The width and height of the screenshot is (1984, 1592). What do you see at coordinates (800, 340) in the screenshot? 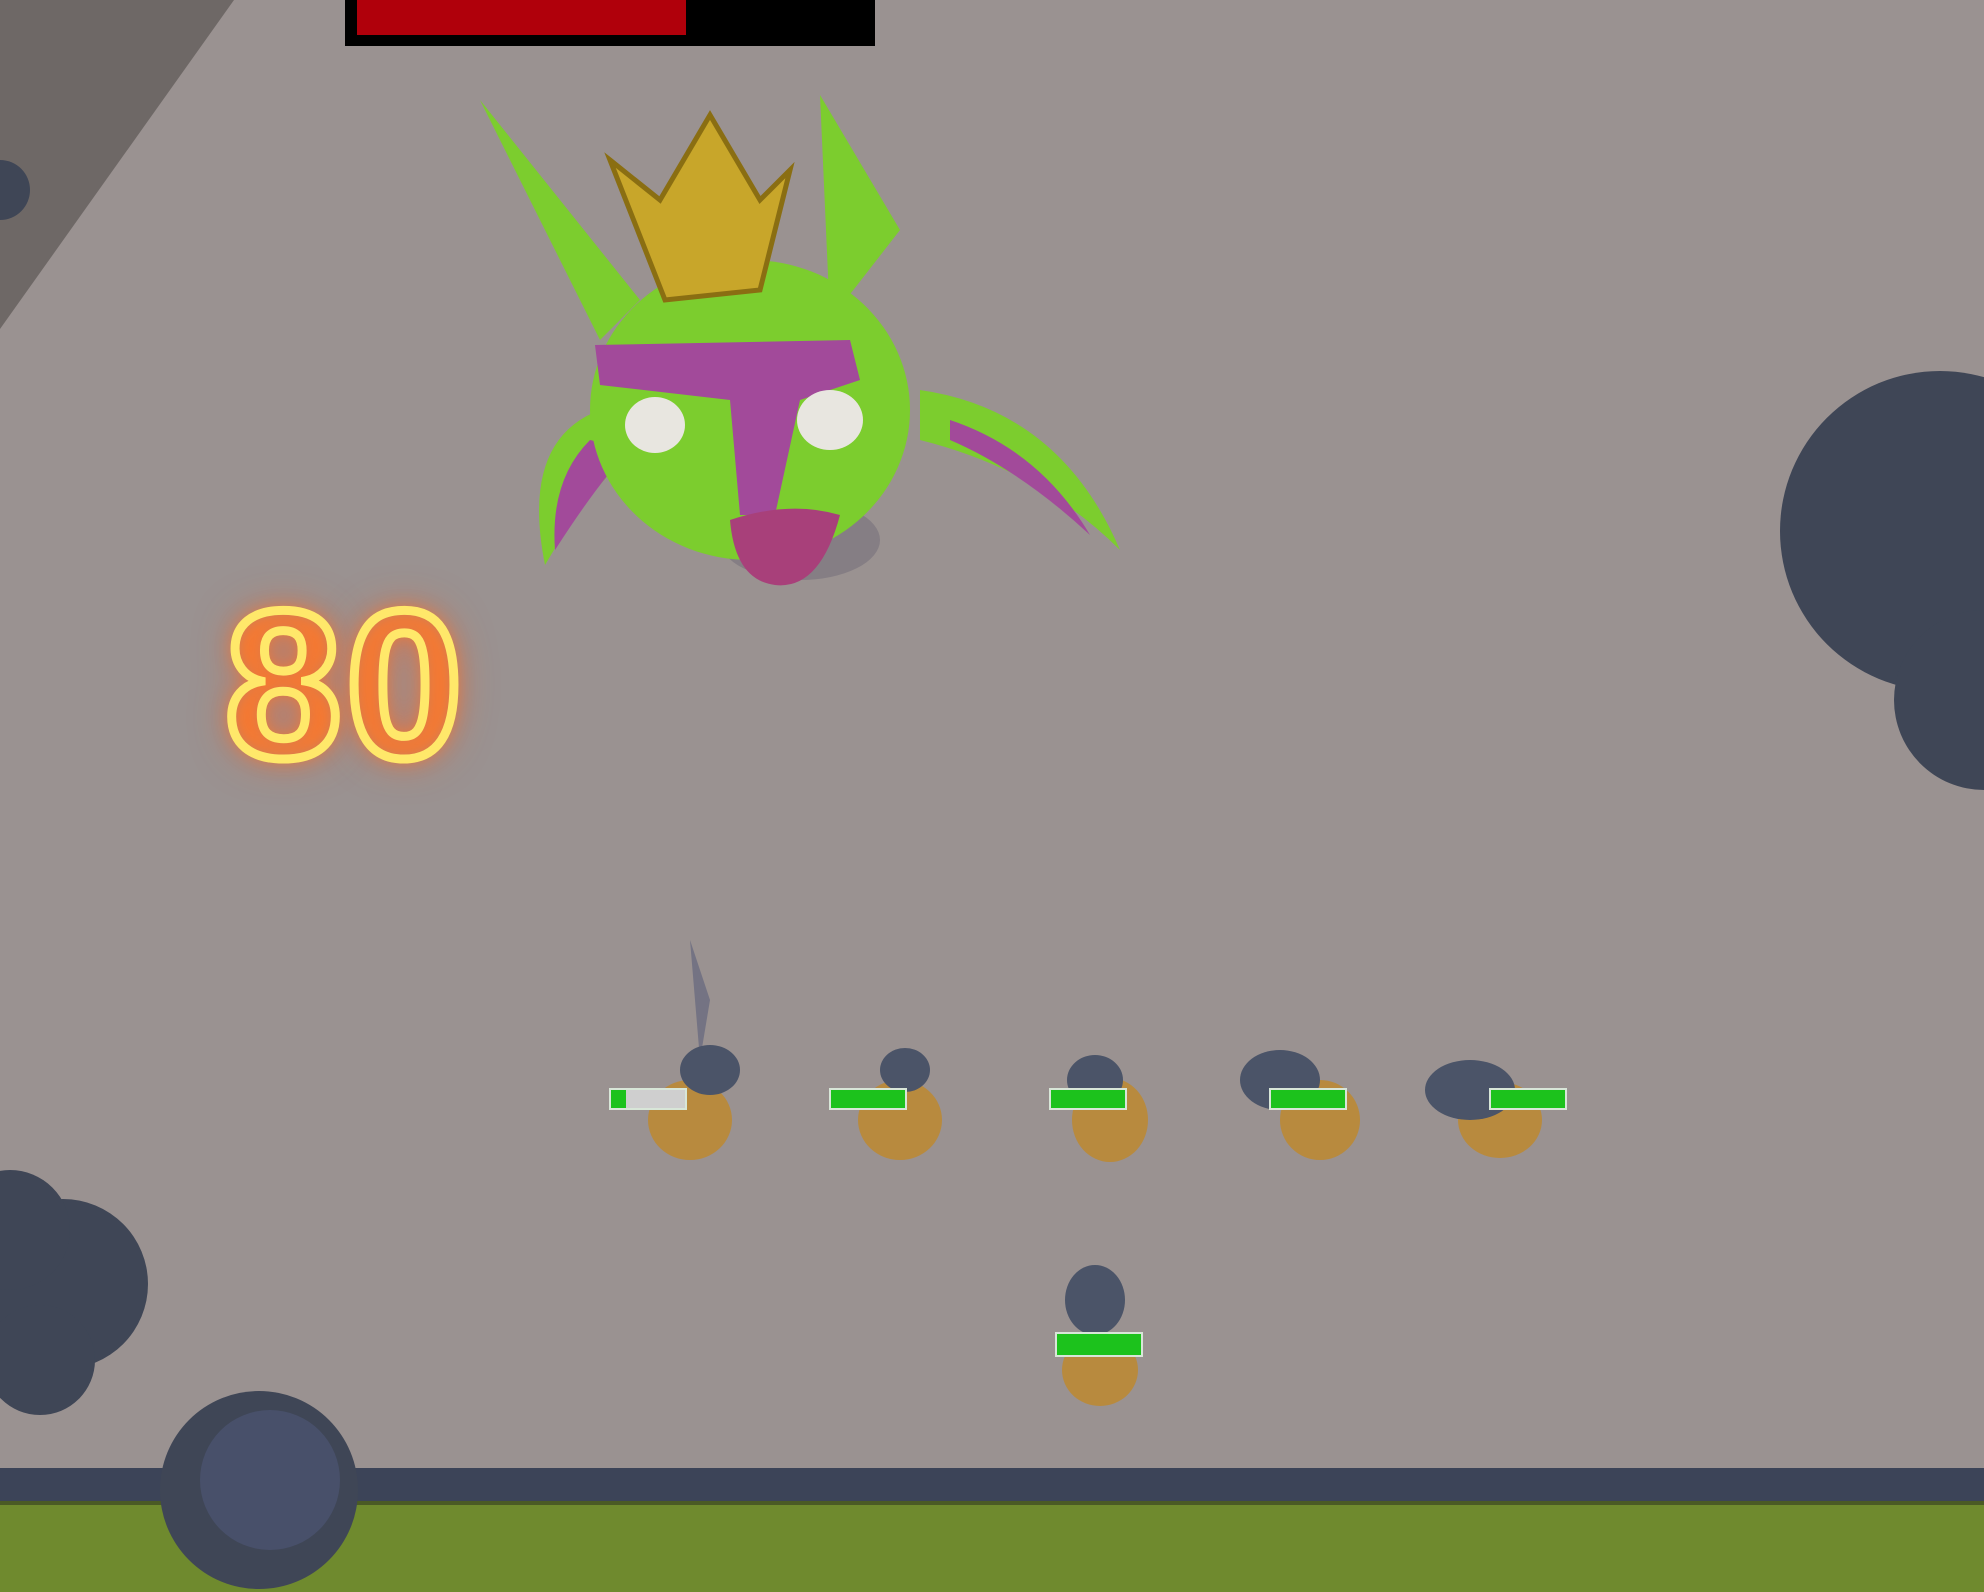
I see `goblin-boss` at bounding box center [800, 340].